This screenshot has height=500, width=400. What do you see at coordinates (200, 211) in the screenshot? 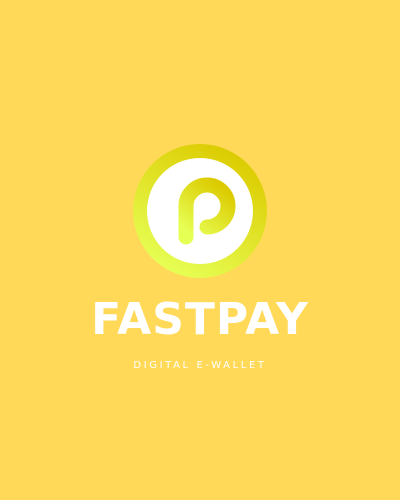
I see `fastpay-logo-icon` at bounding box center [200, 211].